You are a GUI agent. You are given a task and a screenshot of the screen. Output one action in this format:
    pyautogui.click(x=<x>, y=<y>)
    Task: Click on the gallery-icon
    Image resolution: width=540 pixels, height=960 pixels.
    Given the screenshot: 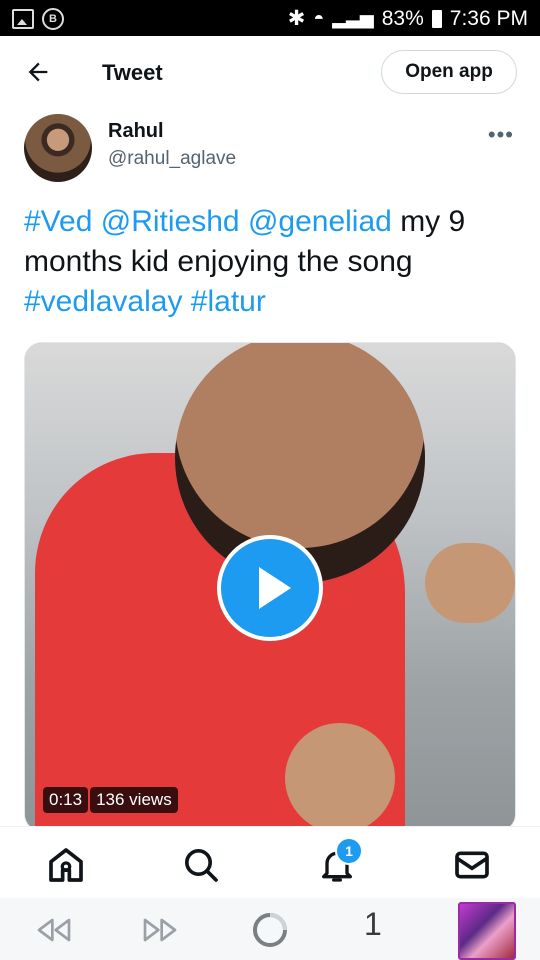 What is the action you would take?
    pyautogui.click(x=23, y=19)
    